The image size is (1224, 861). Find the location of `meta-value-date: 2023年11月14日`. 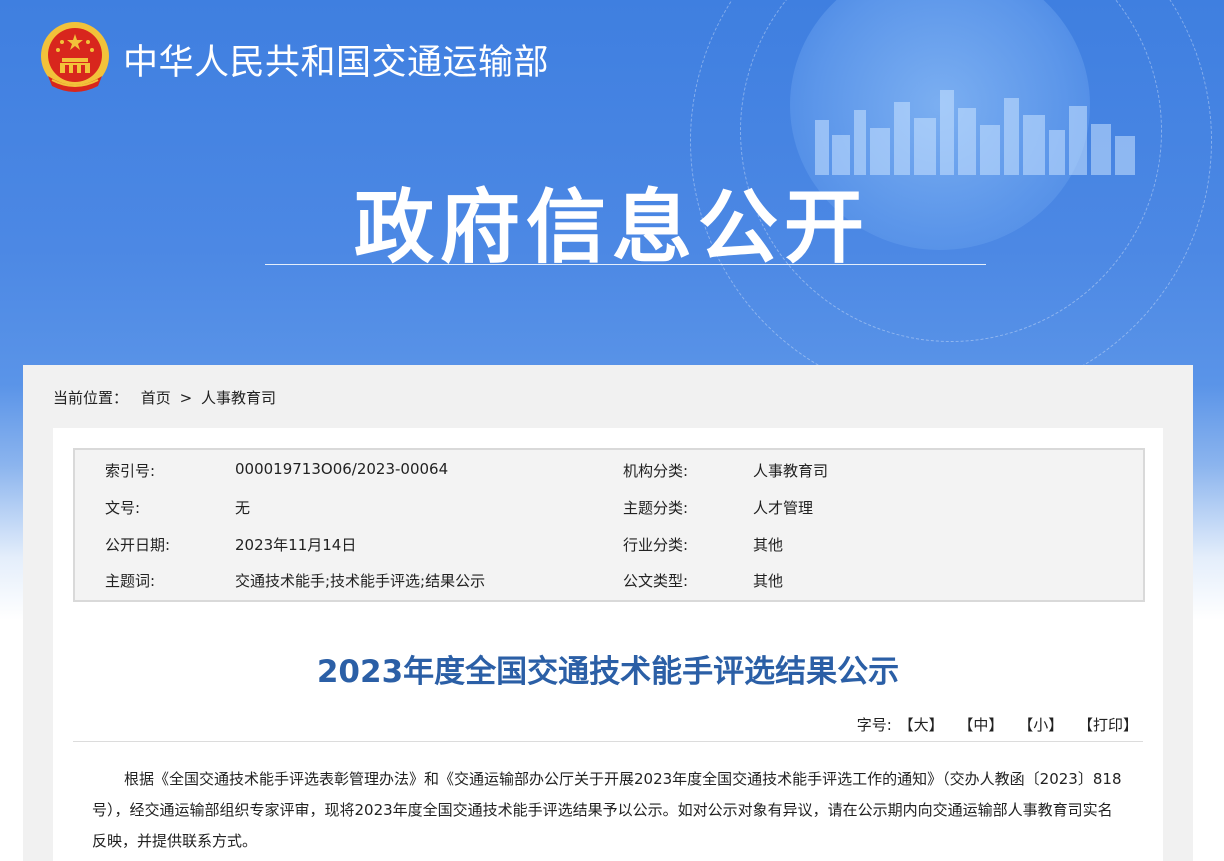

meta-value-date: 2023年11月14日 is located at coordinates (296, 545).